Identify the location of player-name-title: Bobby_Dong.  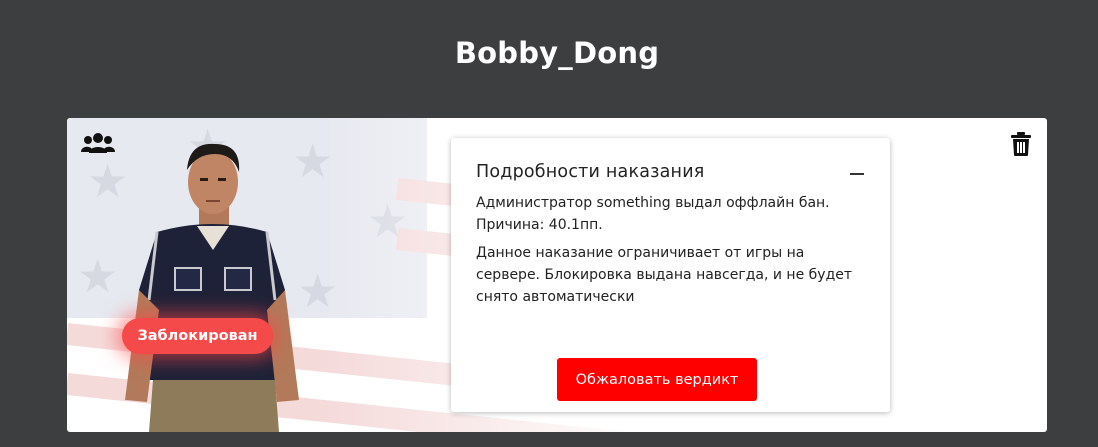
(557, 53).